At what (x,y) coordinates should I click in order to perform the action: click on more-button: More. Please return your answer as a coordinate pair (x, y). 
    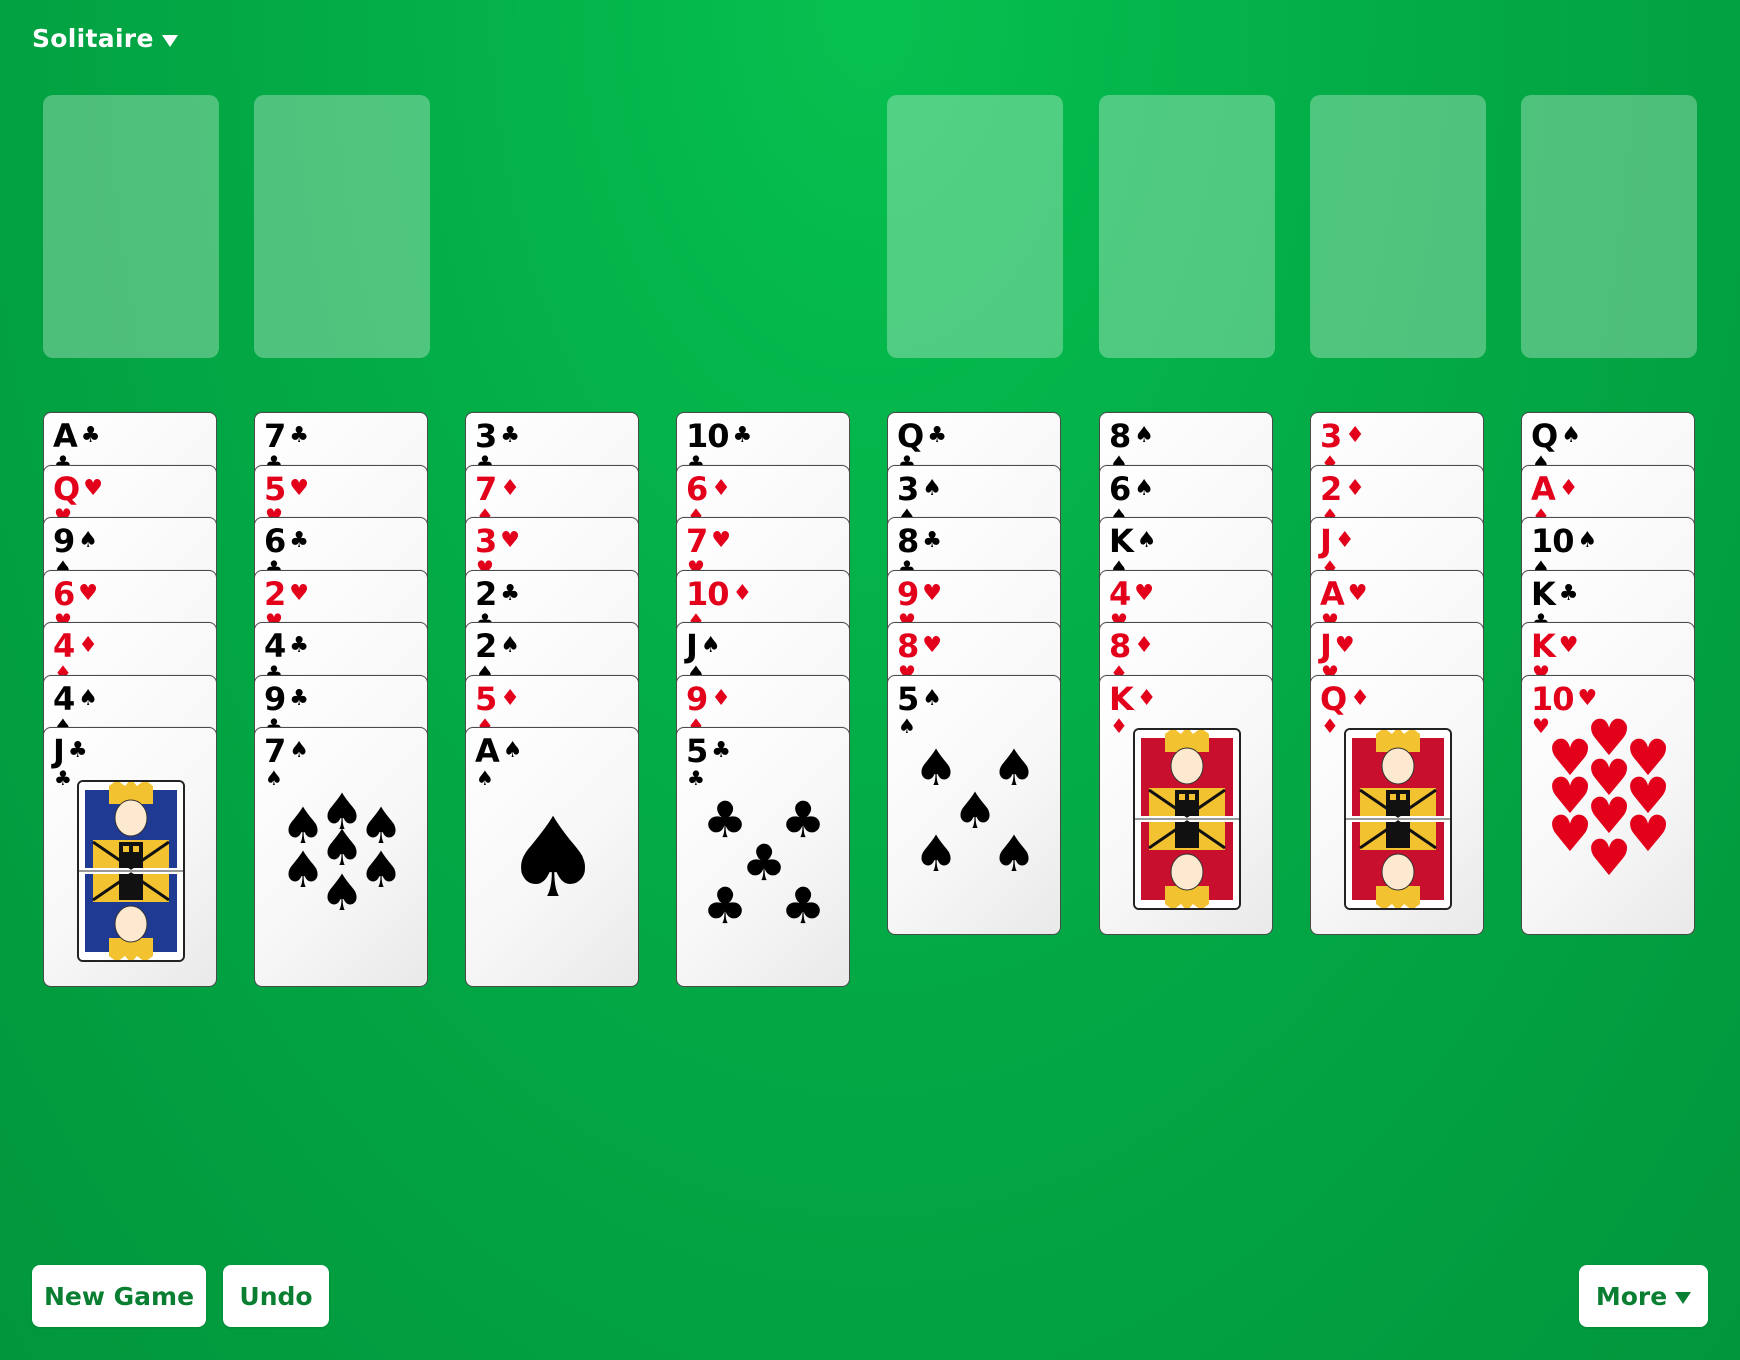
    Looking at the image, I should click on (1643, 1296).